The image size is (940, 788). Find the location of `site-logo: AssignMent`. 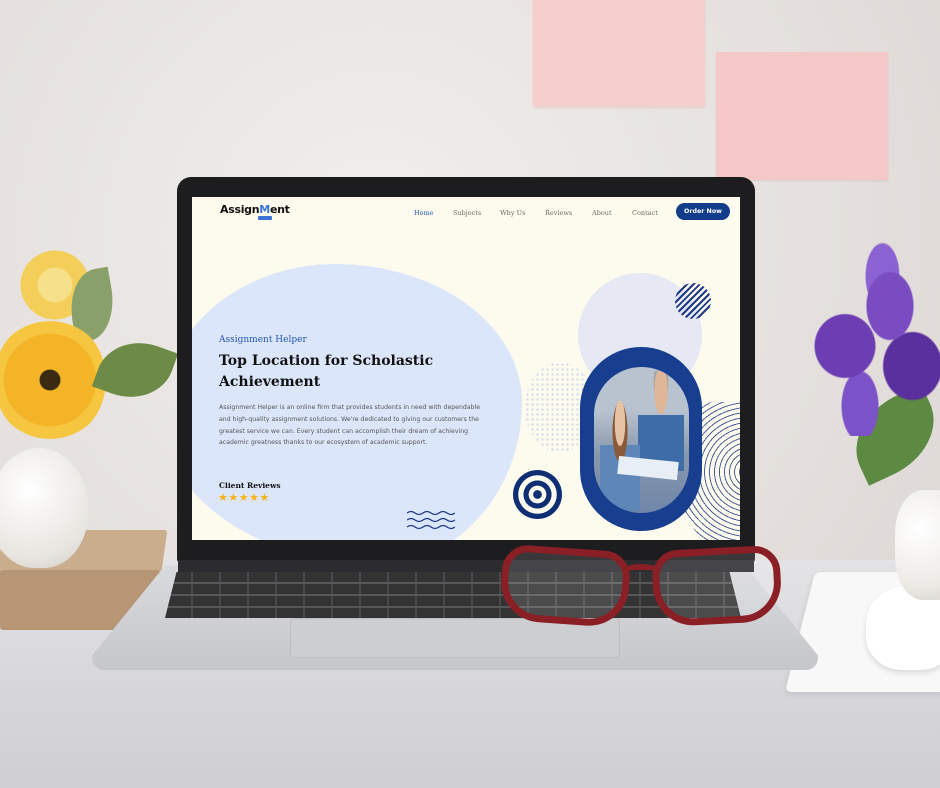

site-logo: AssignMent is located at coordinates (255, 209).